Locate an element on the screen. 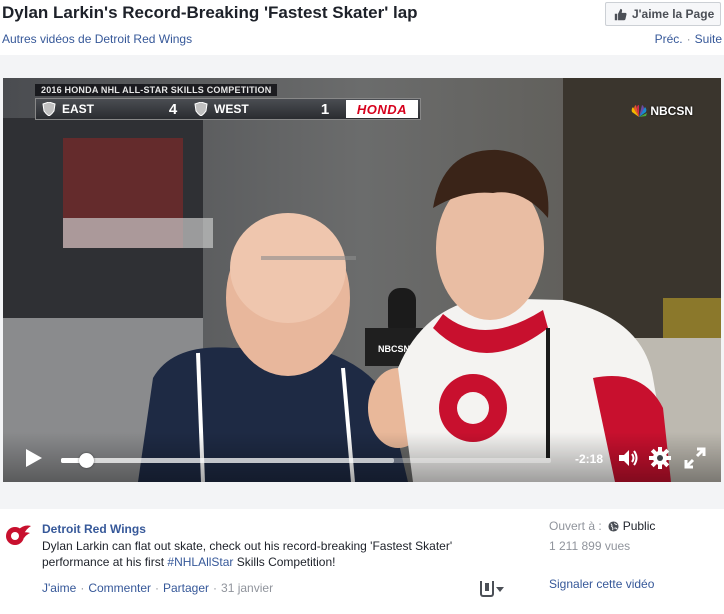  score-east: 4 is located at coordinates (173, 109).